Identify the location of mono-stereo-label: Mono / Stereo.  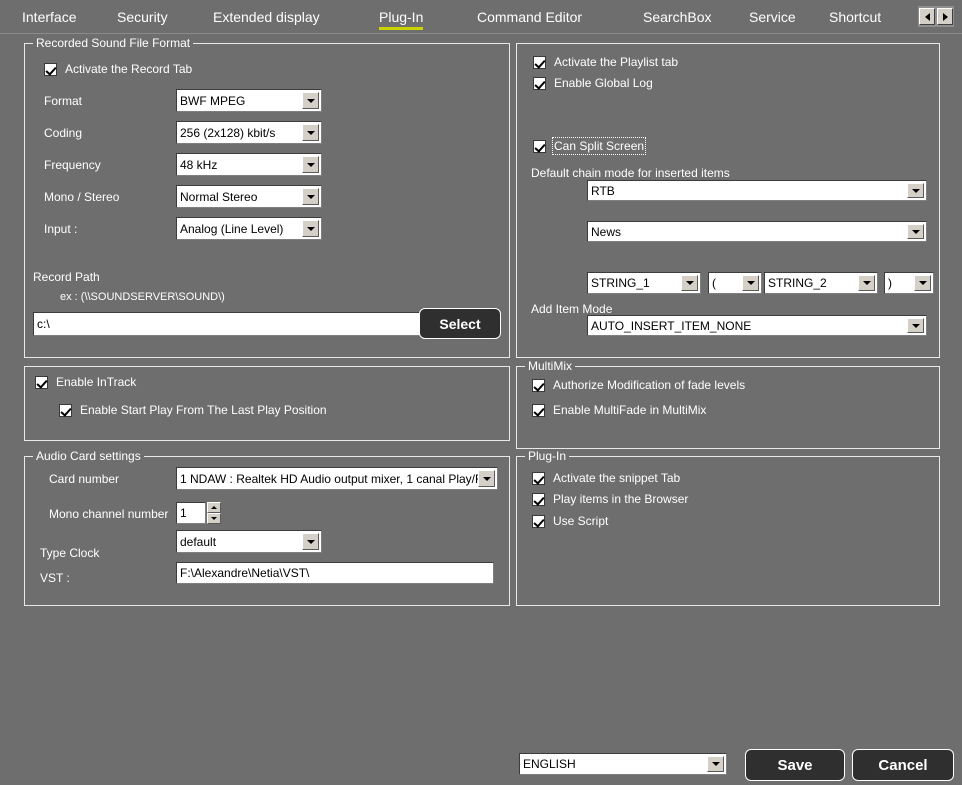
(82, 197).